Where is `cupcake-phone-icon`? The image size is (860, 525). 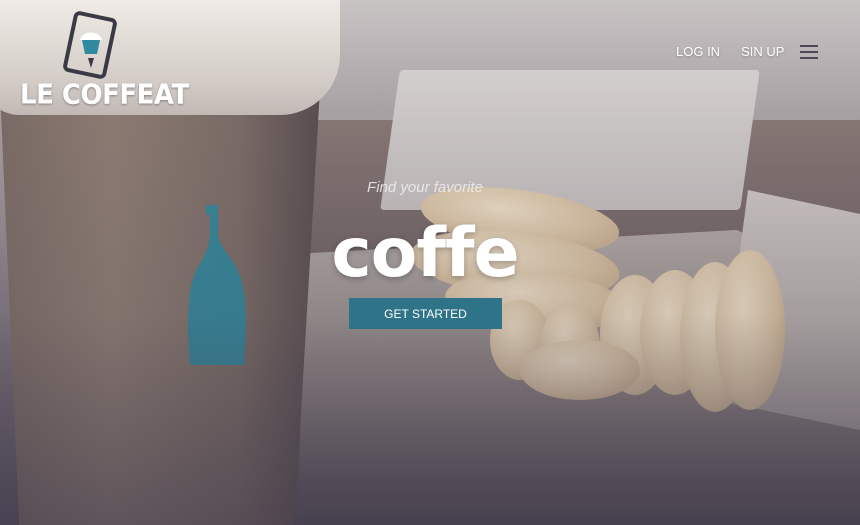 cupcake-phone-icon is located at coordinates (90, 45).